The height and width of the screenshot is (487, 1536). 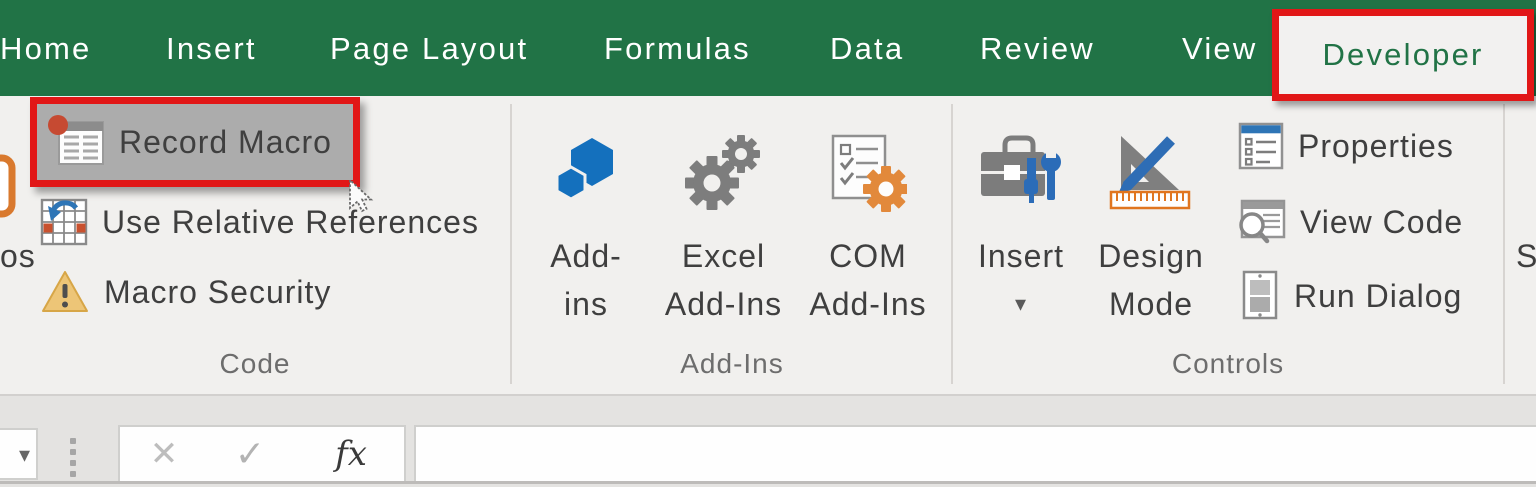 I want to click on tab-data: Data, so click(x=867, y=48).